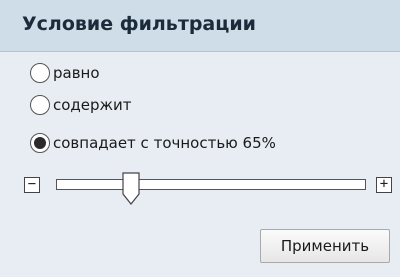 The image size is (400, 277). I want to click on decrement-button: −, so click(32, 185).